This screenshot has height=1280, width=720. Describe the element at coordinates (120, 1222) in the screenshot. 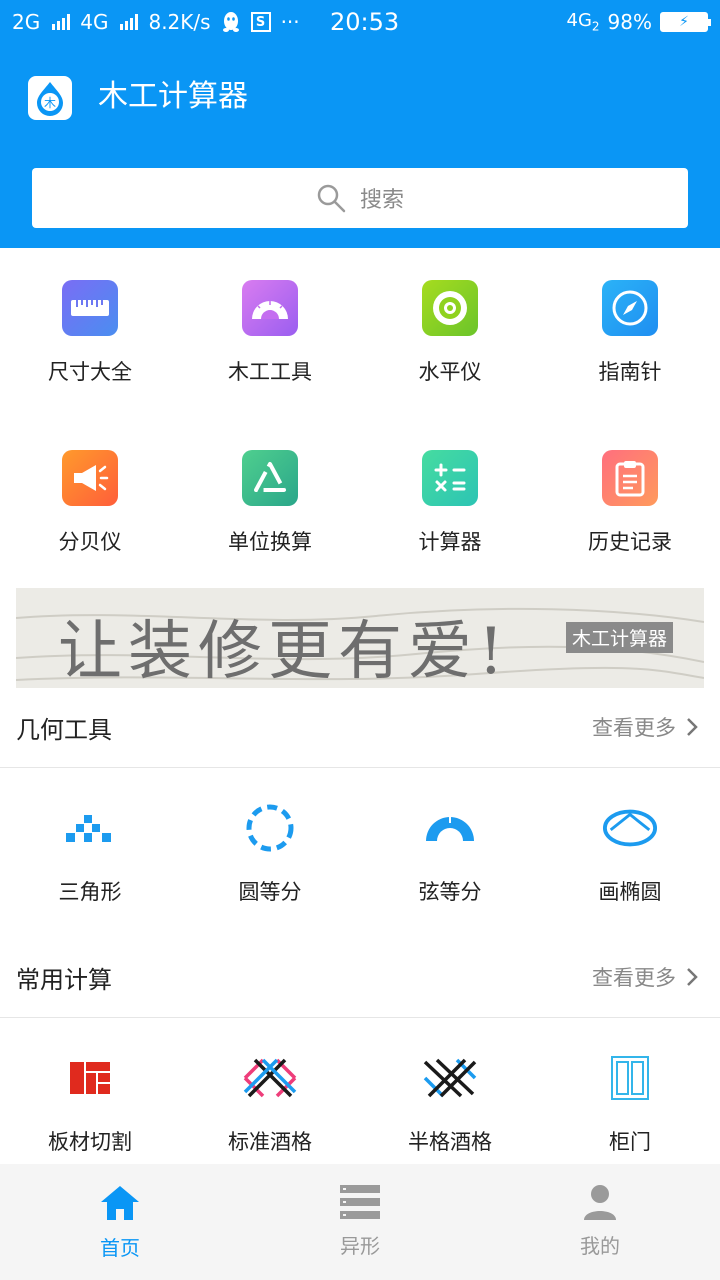

I see `tab-home: 首页` at that location.